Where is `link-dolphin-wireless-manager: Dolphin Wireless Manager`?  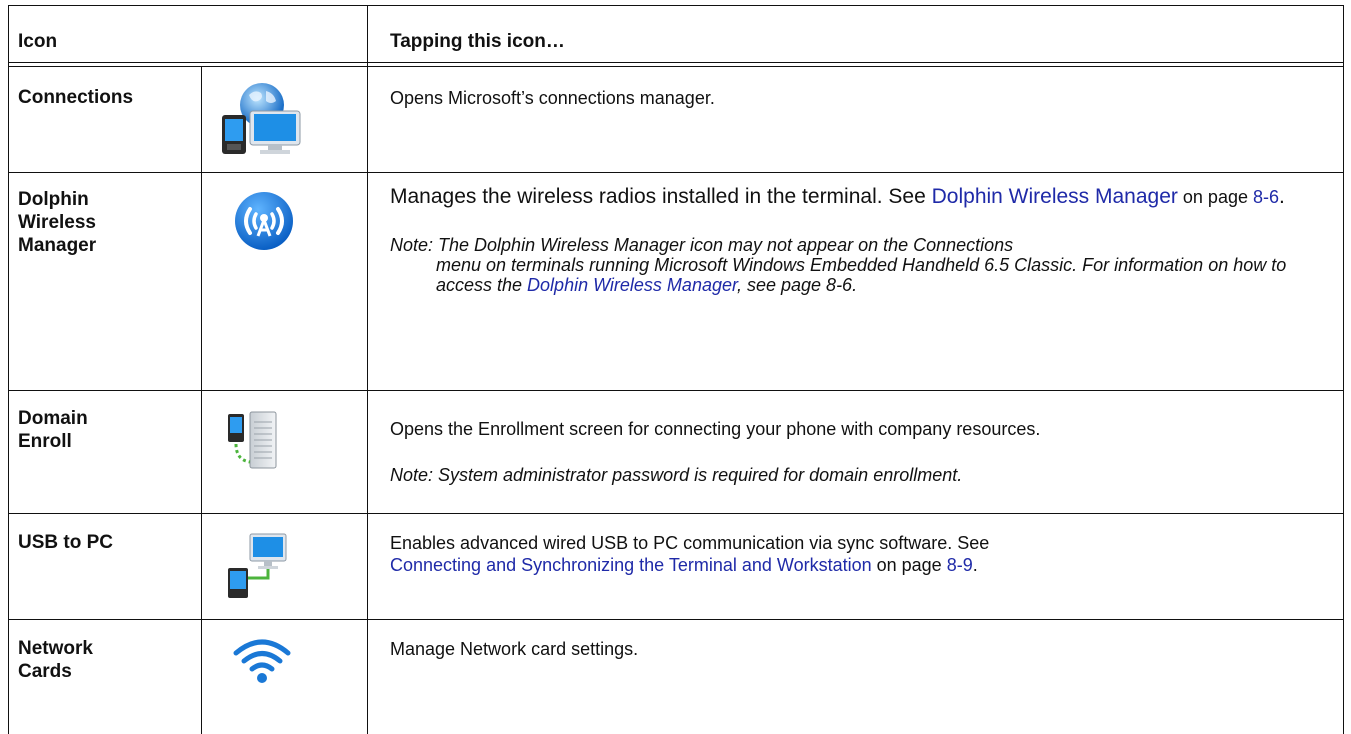 link-dolphin-wireless-manager: Dolphin Wireless Manager is located at coordinates (1055, 196).